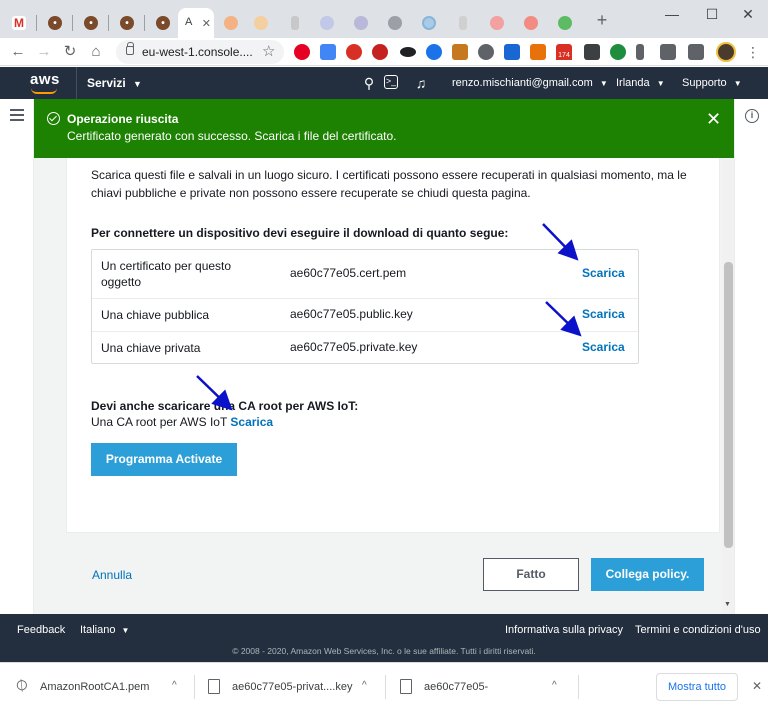 This screenshot has width=768, height=710. Describe the element at coordinates (603, 314) in the screenshot. I see `download-public-key-link: Scarica` at that location.